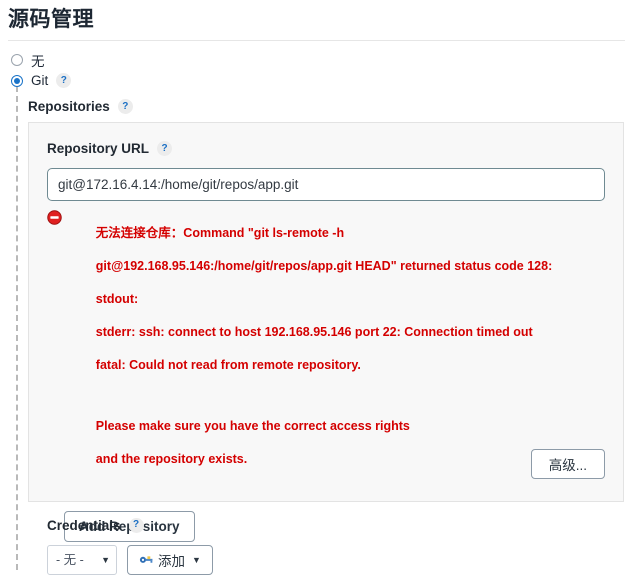  Describe the element at coordinates (69, 106) in the screenshot. I see `repositories-heading-label: Repositories` at that location.